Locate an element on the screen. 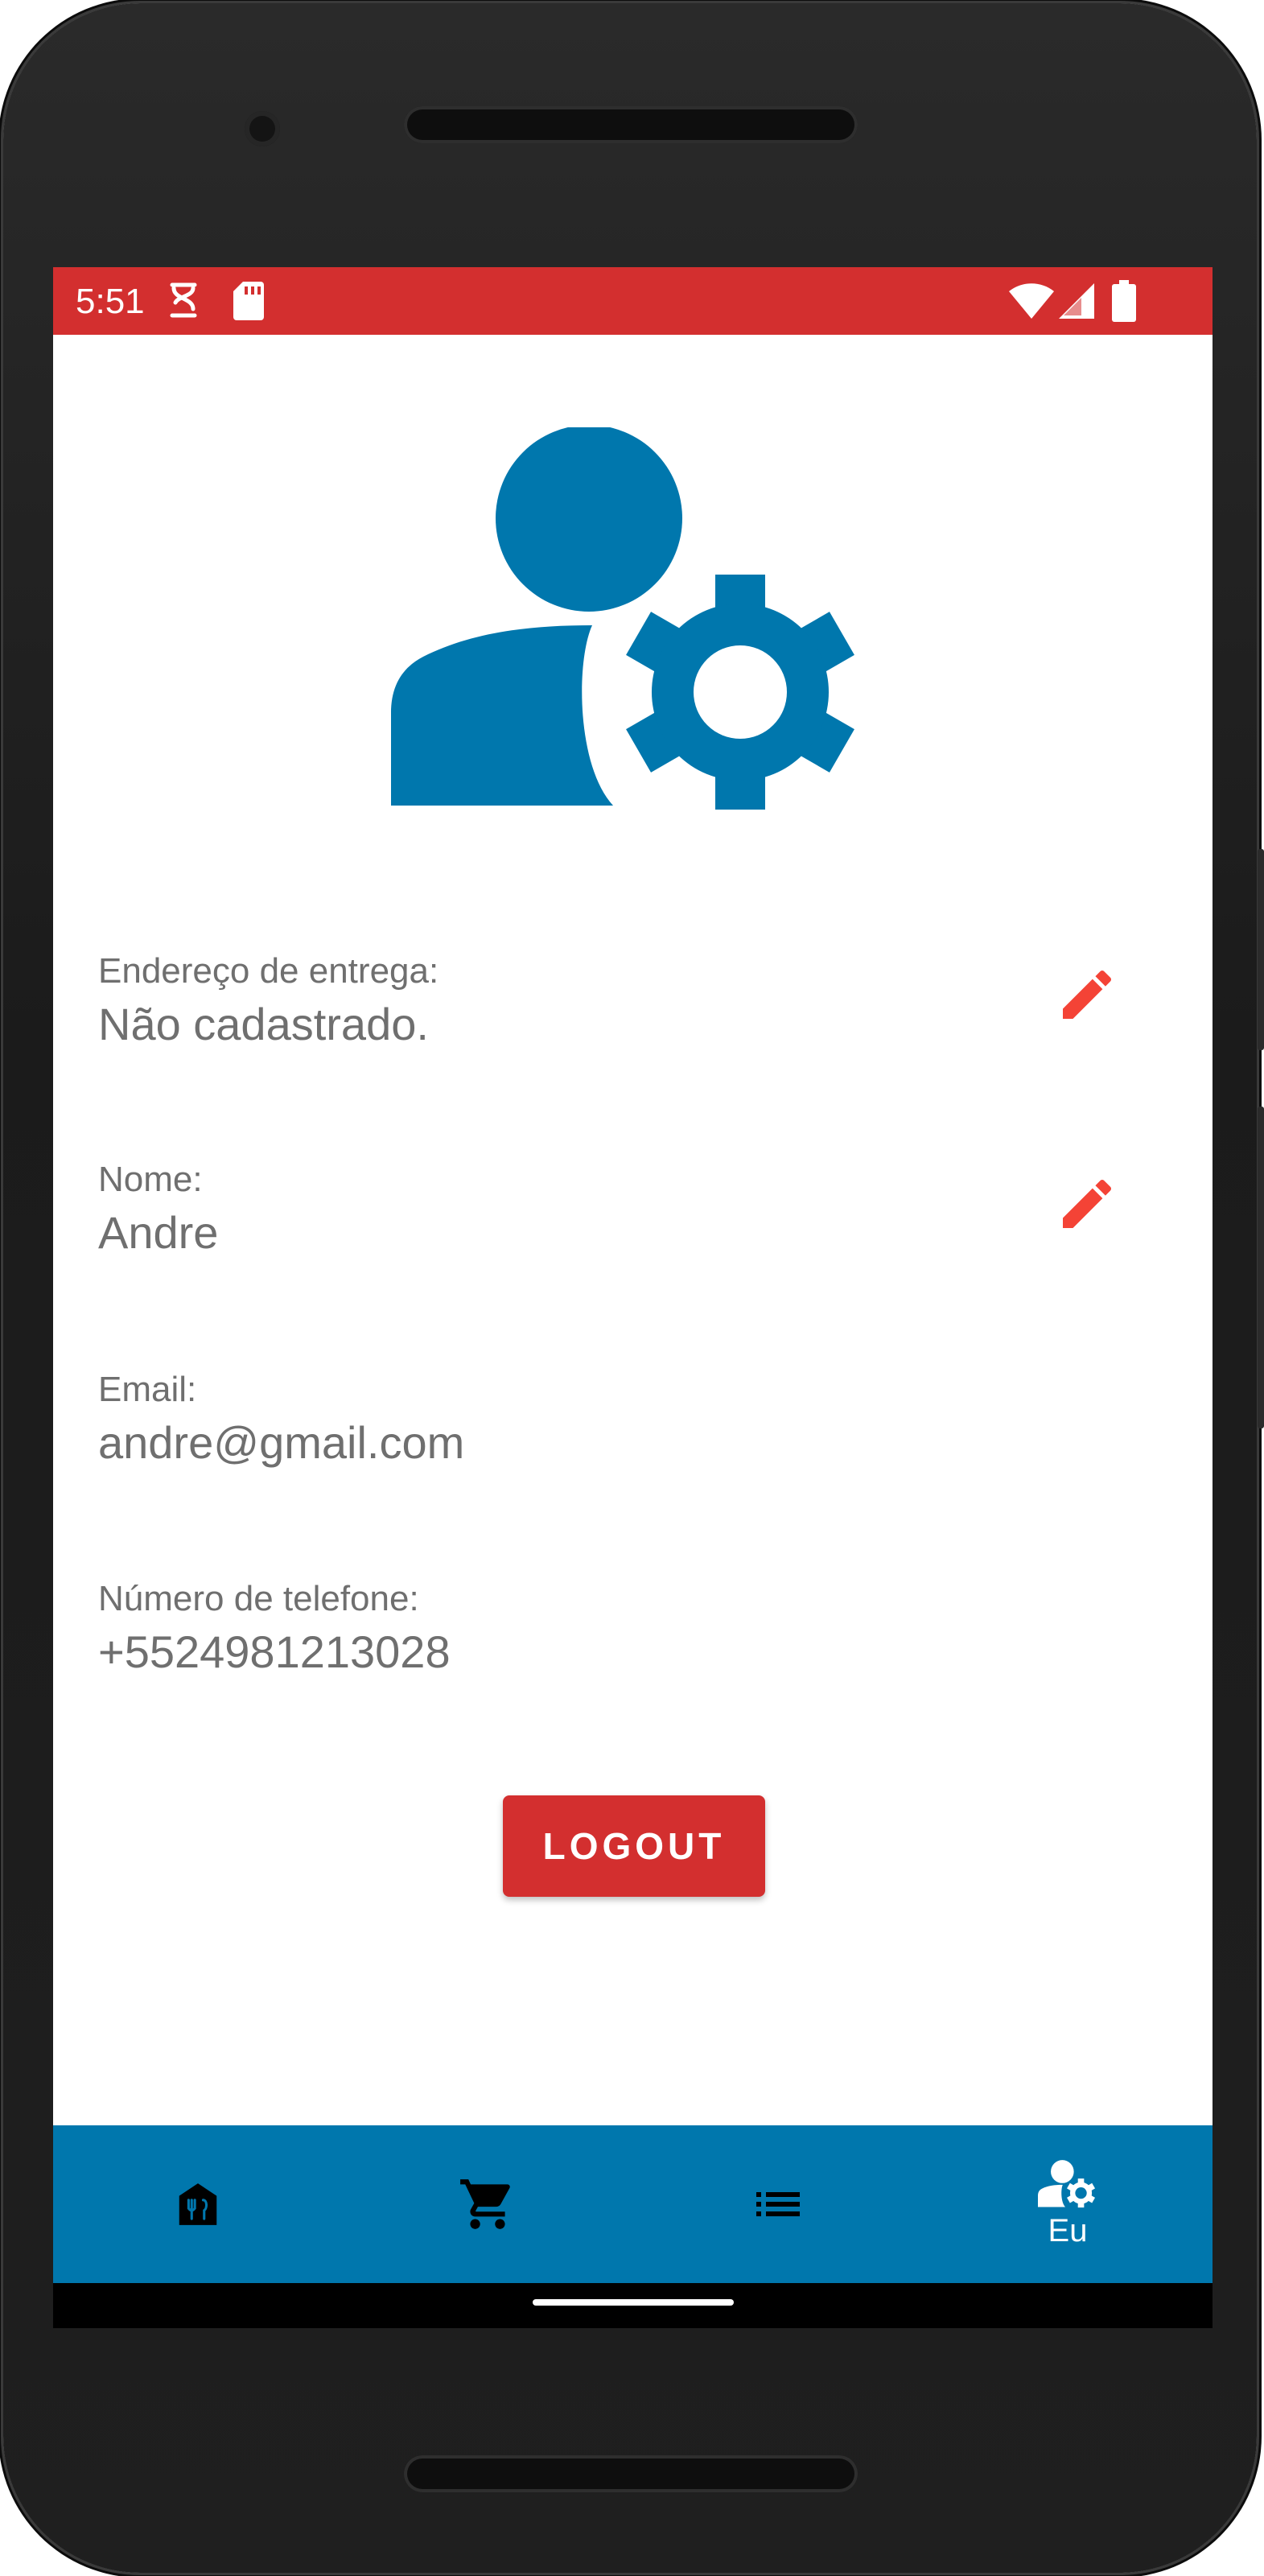 The height and width of the screenshot is (2576, 1264). nav-item-orders is located at coordinates (778, 2204).